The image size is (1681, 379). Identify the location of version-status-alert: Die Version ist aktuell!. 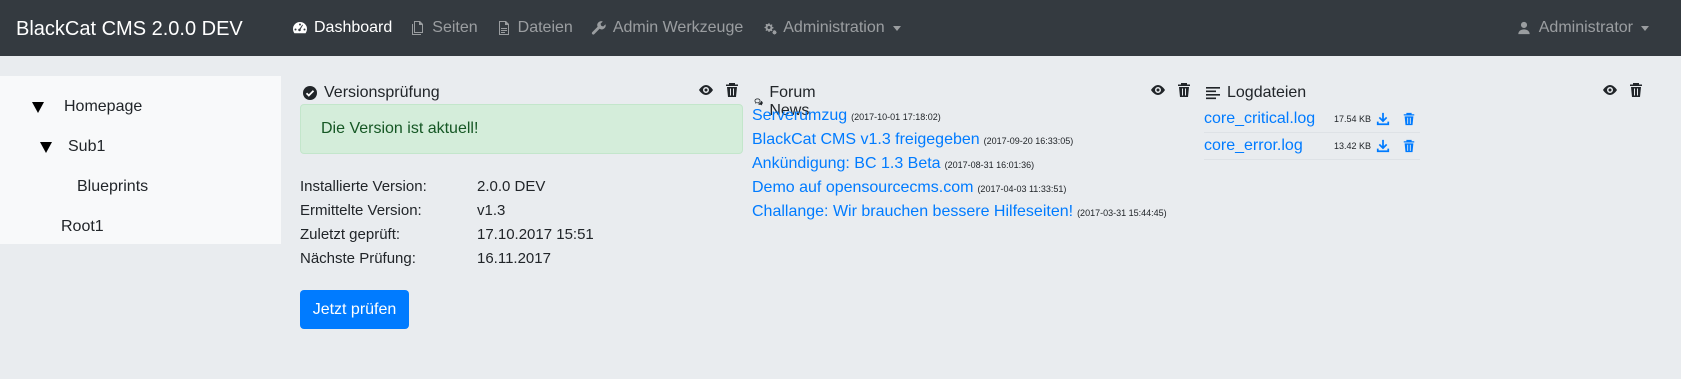
(521, 129).